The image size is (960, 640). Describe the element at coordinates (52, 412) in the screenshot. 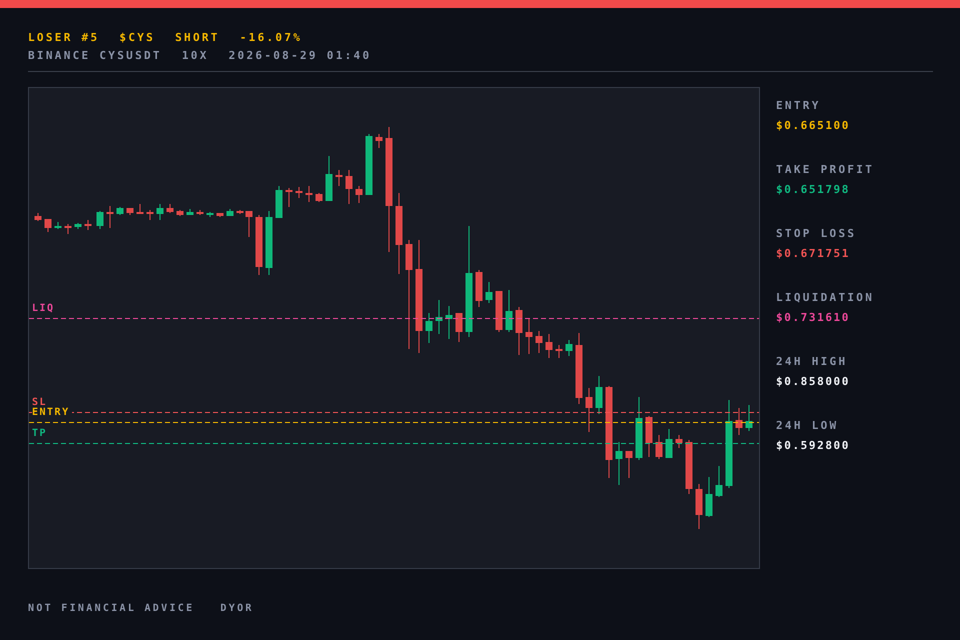

I see `level-label: ENTRY` at that location.